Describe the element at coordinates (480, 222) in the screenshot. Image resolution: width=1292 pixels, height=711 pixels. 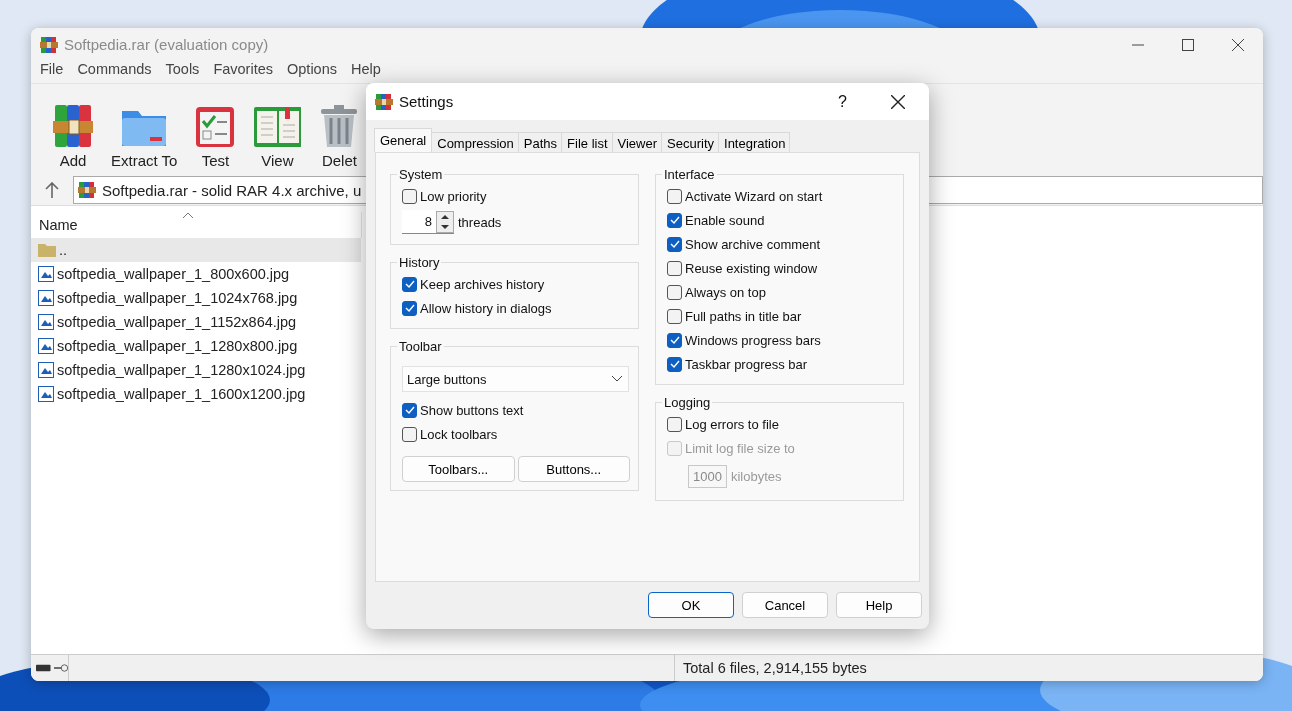
I see `spinner-label: threads` at that location.